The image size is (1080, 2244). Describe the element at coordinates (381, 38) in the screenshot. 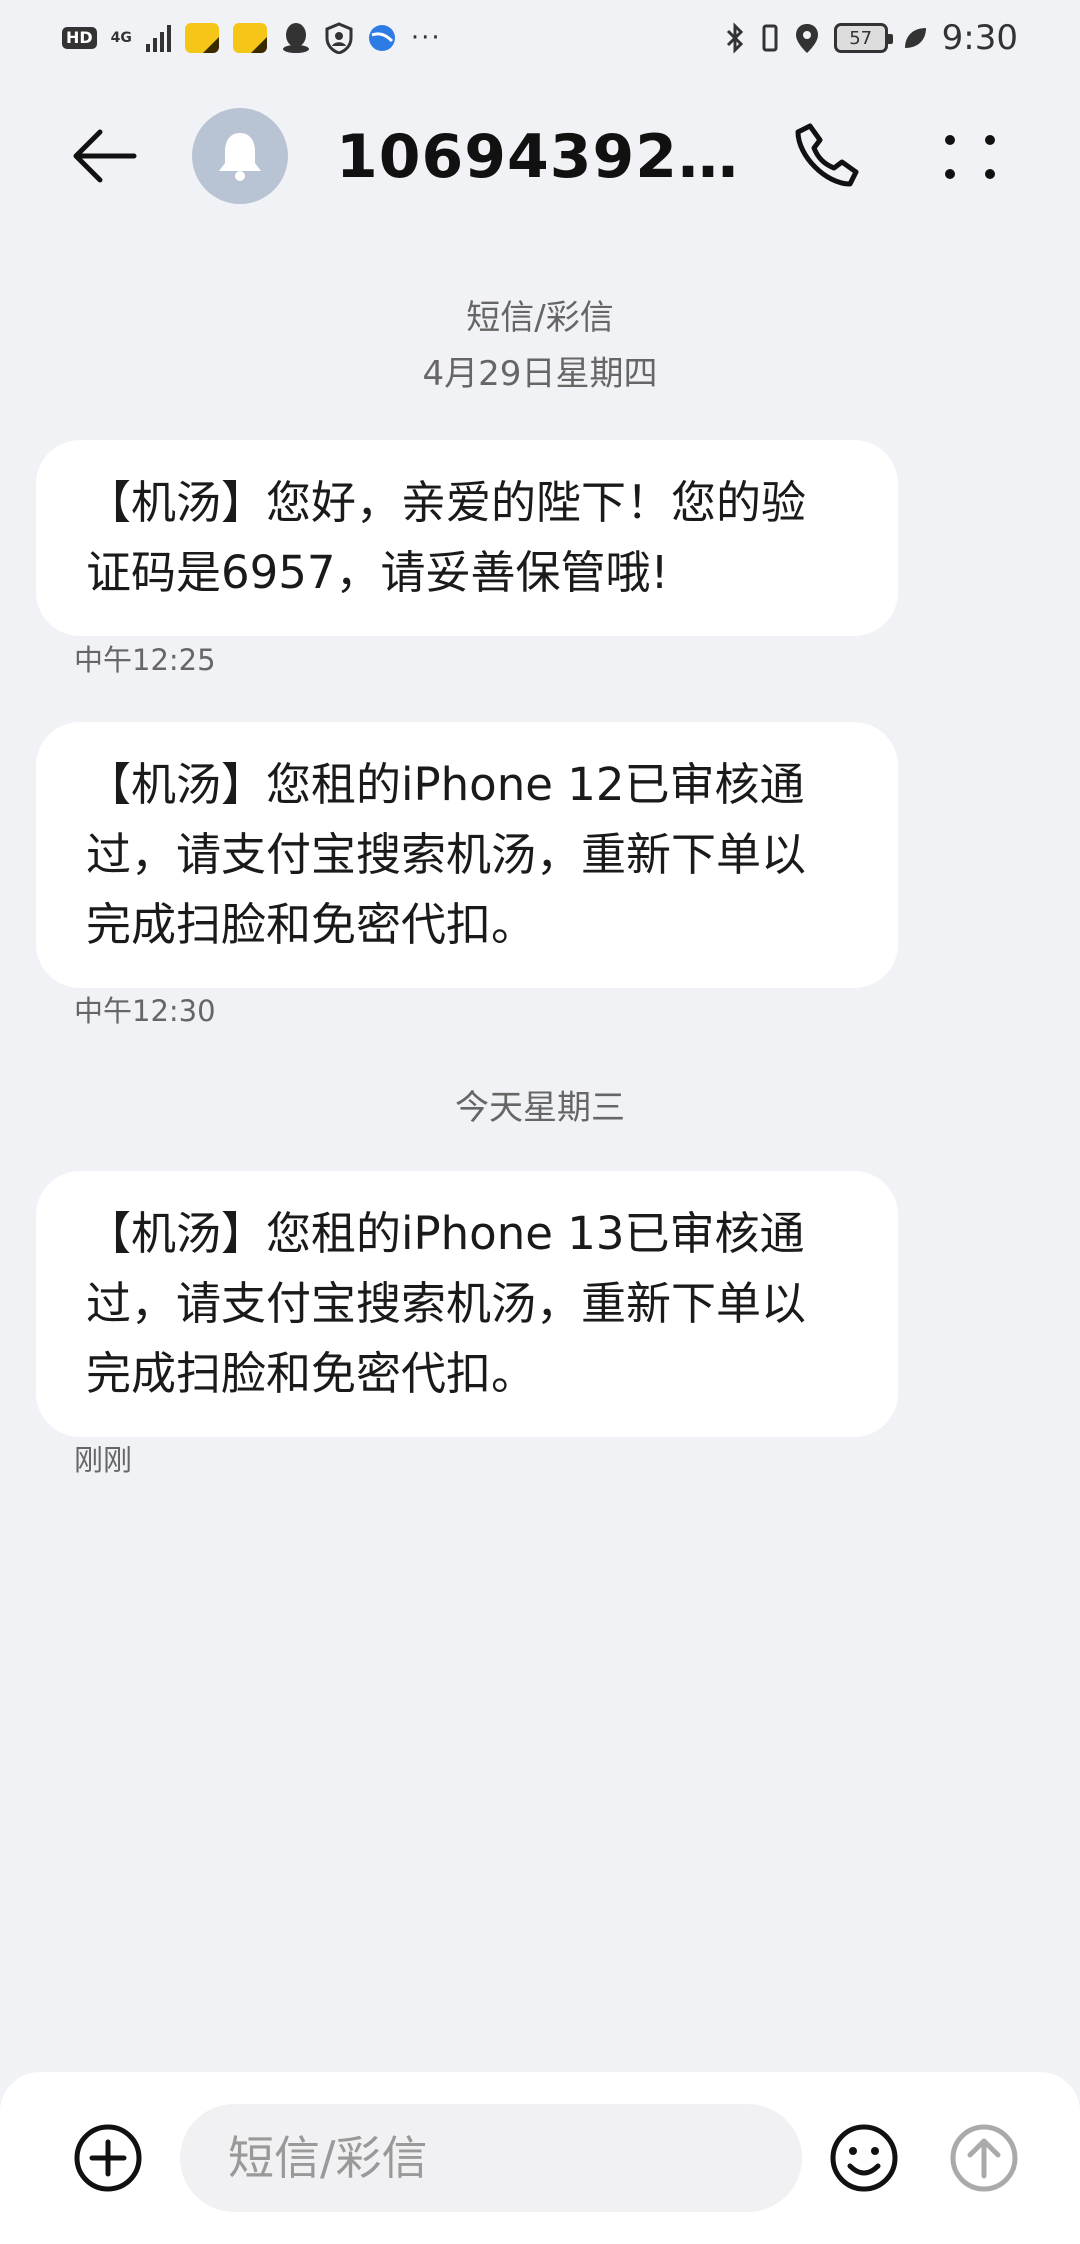

I see `browser-icon` at that location.